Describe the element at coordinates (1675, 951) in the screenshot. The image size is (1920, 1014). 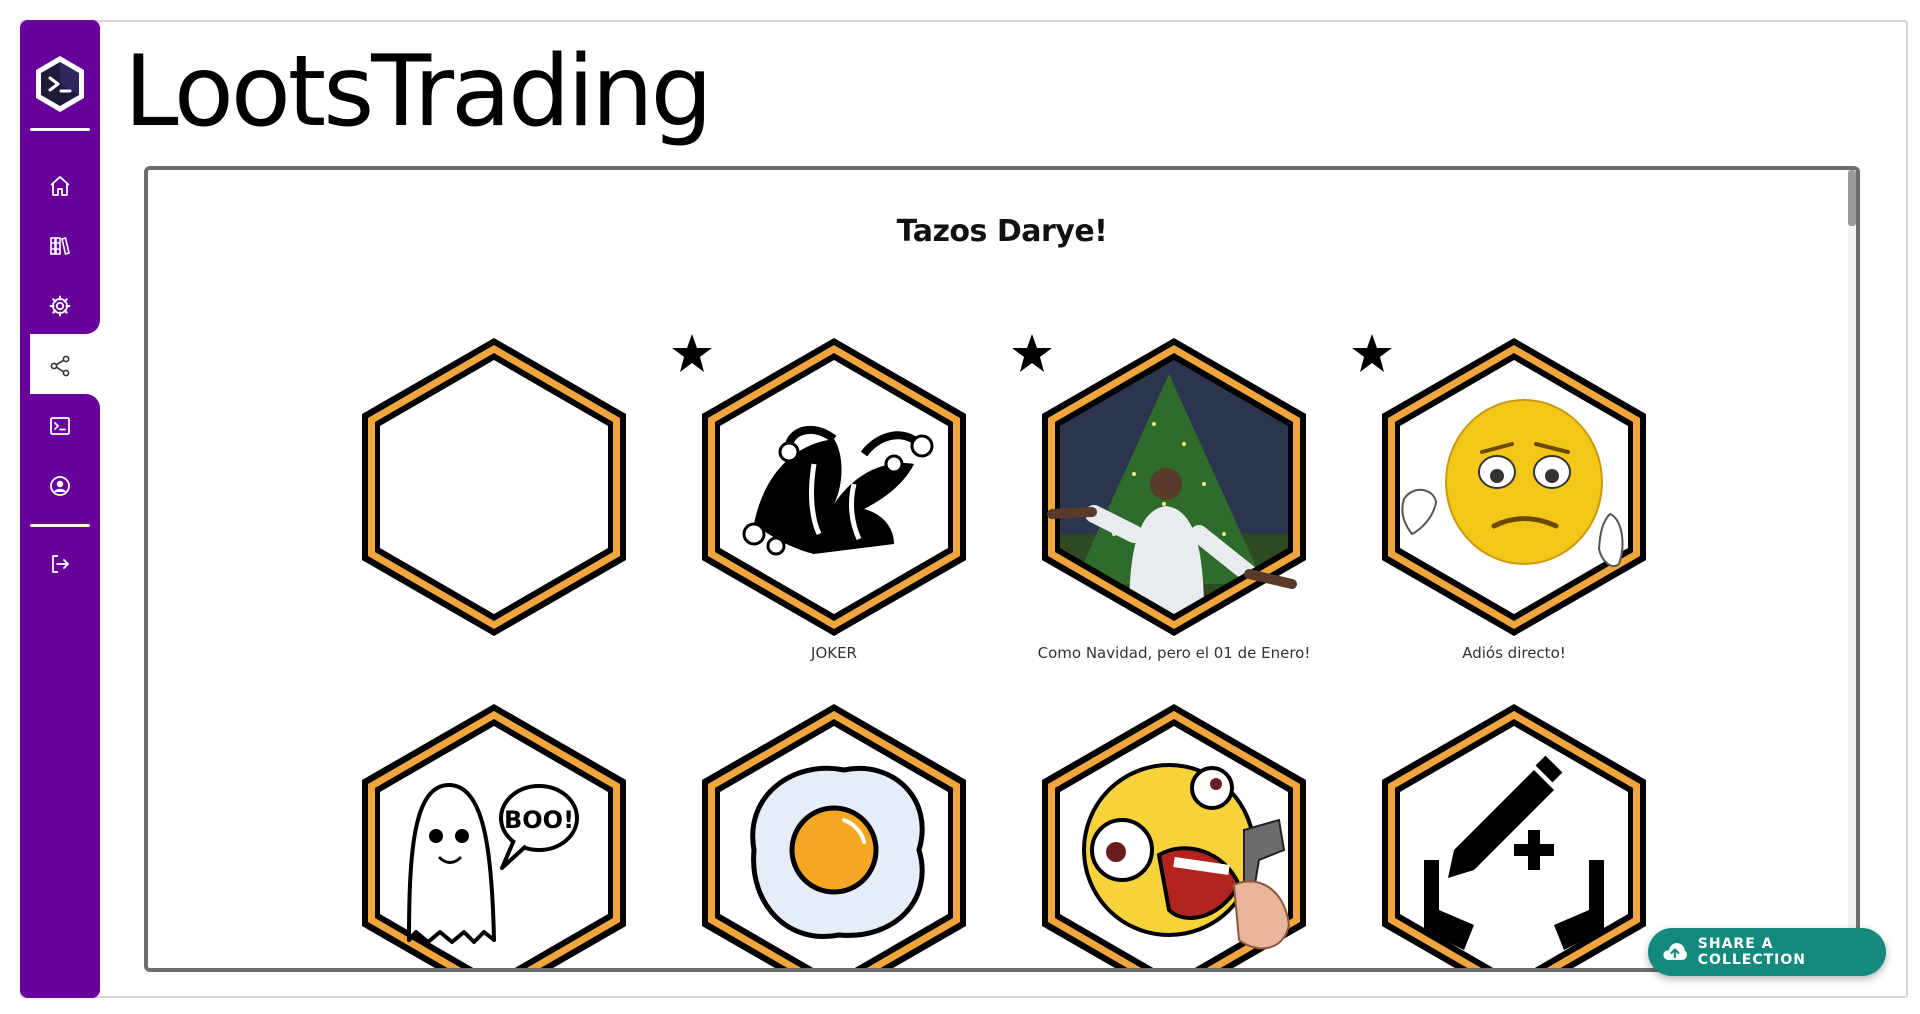
I see `cloud-upload-icon` at that location.